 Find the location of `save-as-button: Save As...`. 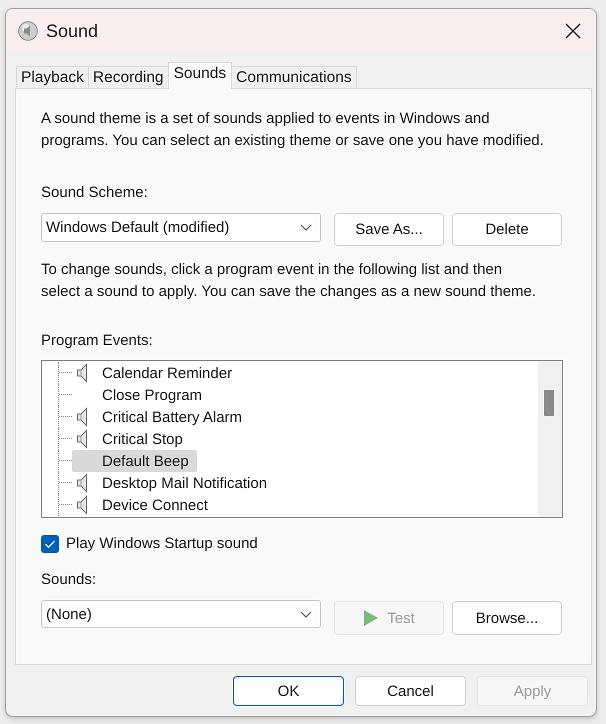

save-as-button: Save As... is located at coordinates (389, 229).